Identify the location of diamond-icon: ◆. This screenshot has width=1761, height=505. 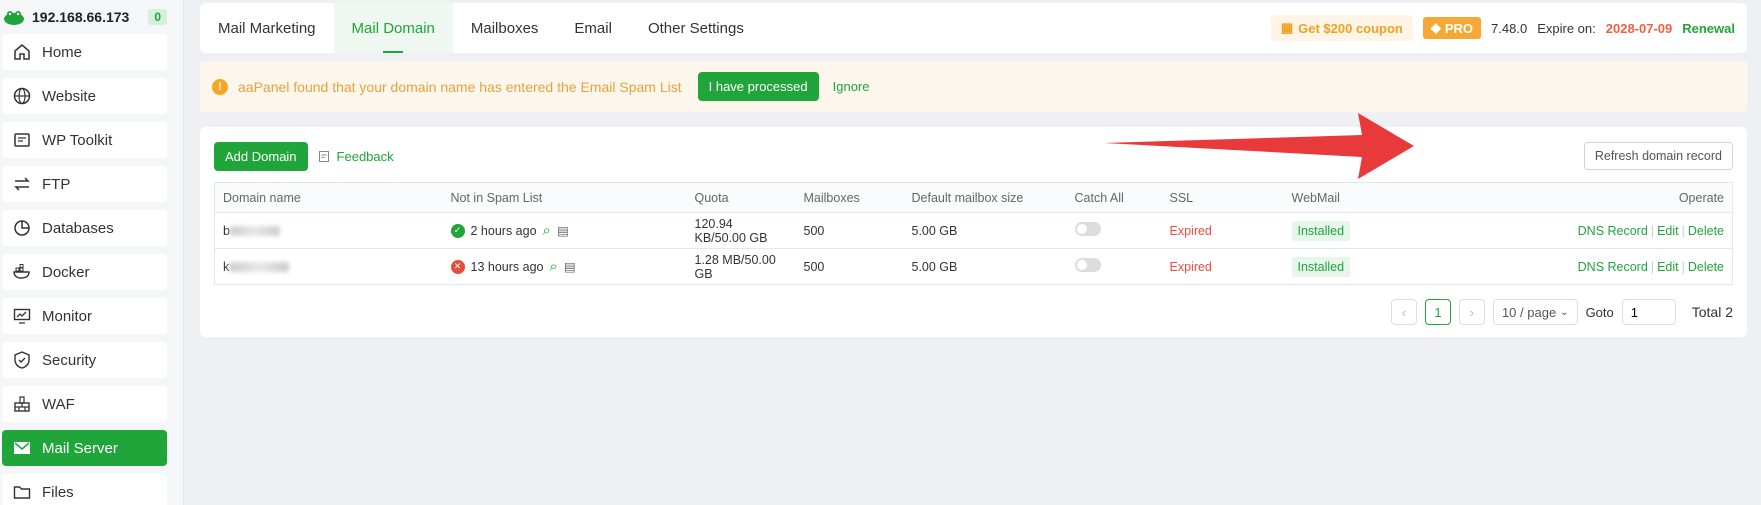
(1435, 27).